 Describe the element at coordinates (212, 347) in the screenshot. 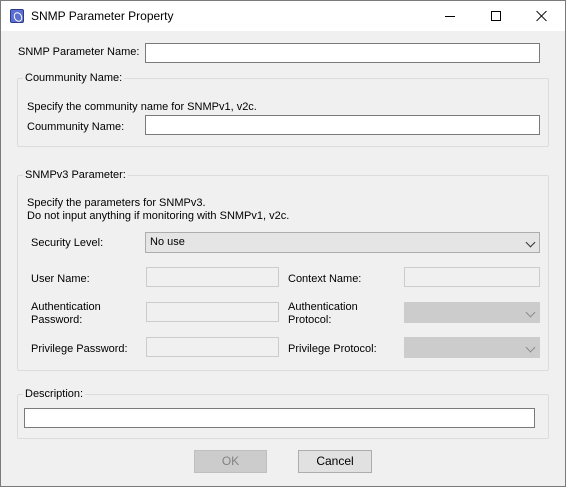

I see `priv-password-input` at that location.